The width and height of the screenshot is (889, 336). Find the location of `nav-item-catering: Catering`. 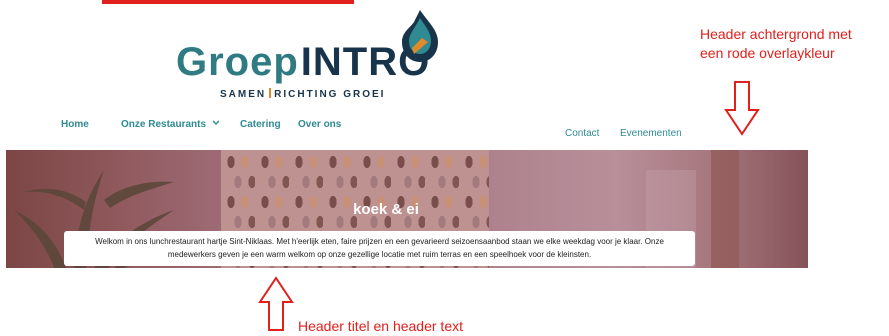

nav-item-catering: Catering is located at coordinates (260, 124).